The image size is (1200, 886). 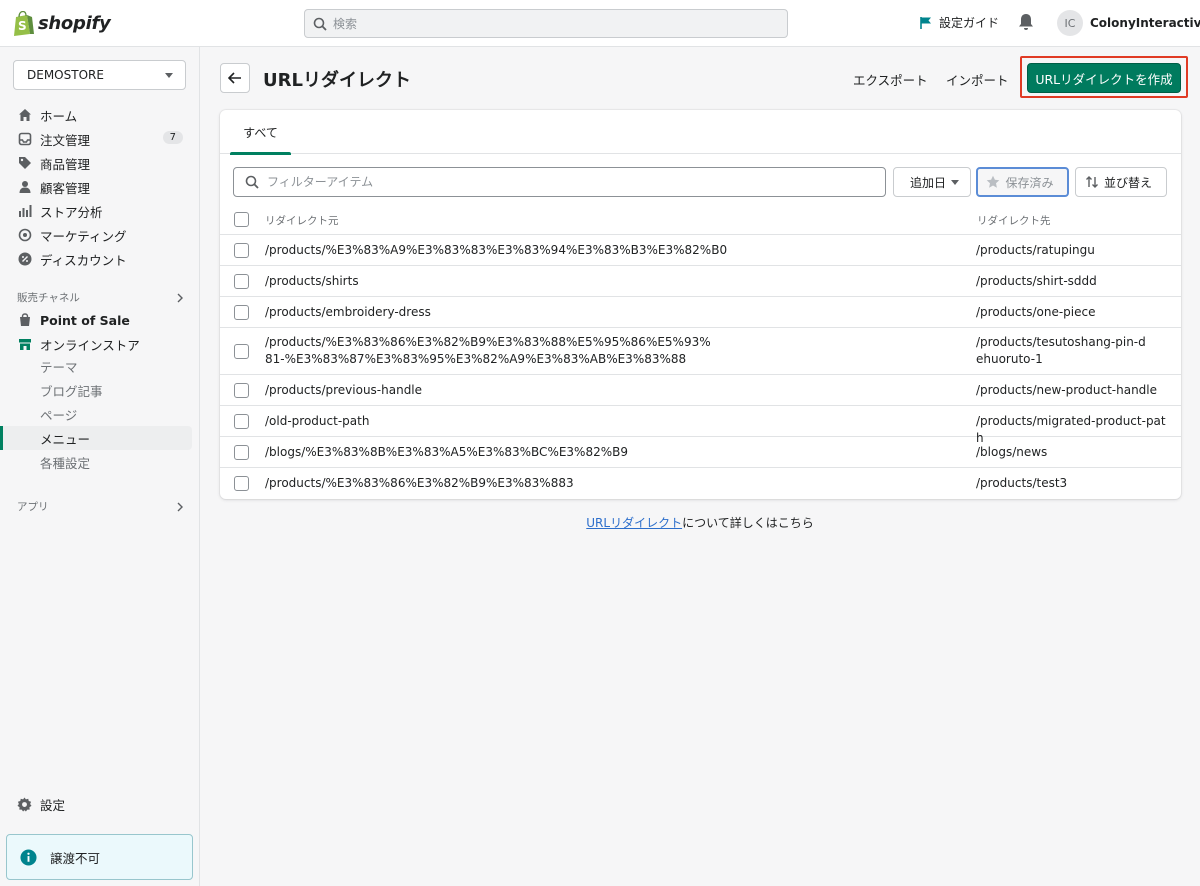 What do you see at coordinates (83, 236) in the screenshot?
I see `nav-label: マーケティング` at bounding box center [83, 236].